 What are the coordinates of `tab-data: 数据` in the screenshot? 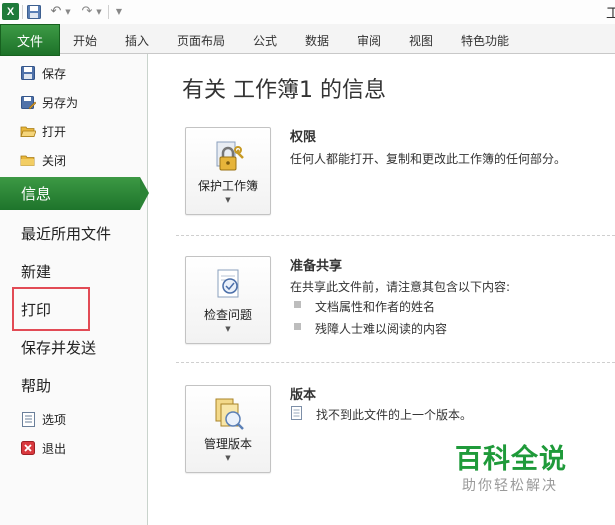 It's located at (317, 40).